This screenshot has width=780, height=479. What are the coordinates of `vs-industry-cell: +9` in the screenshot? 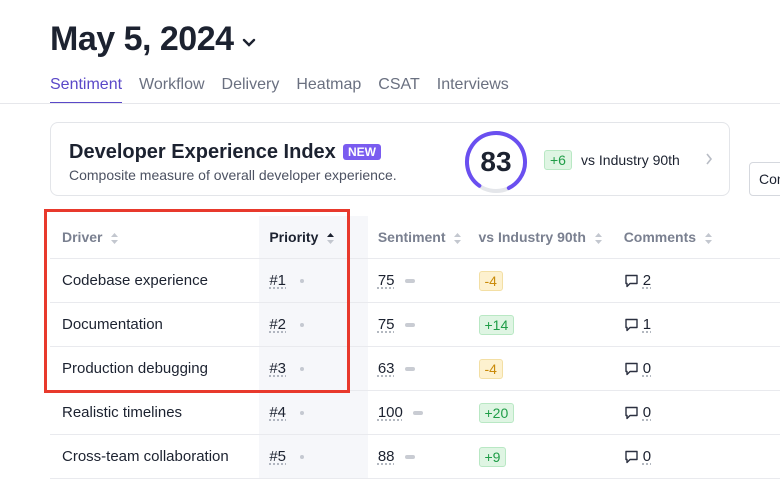 It's located at (551, 456).